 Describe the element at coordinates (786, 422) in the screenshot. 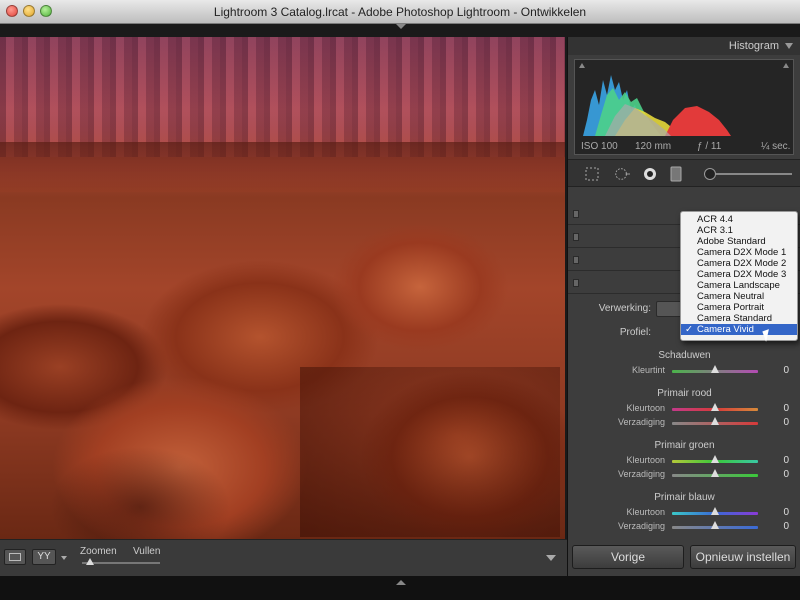

I see `red-saturation-value: 0` at that location.